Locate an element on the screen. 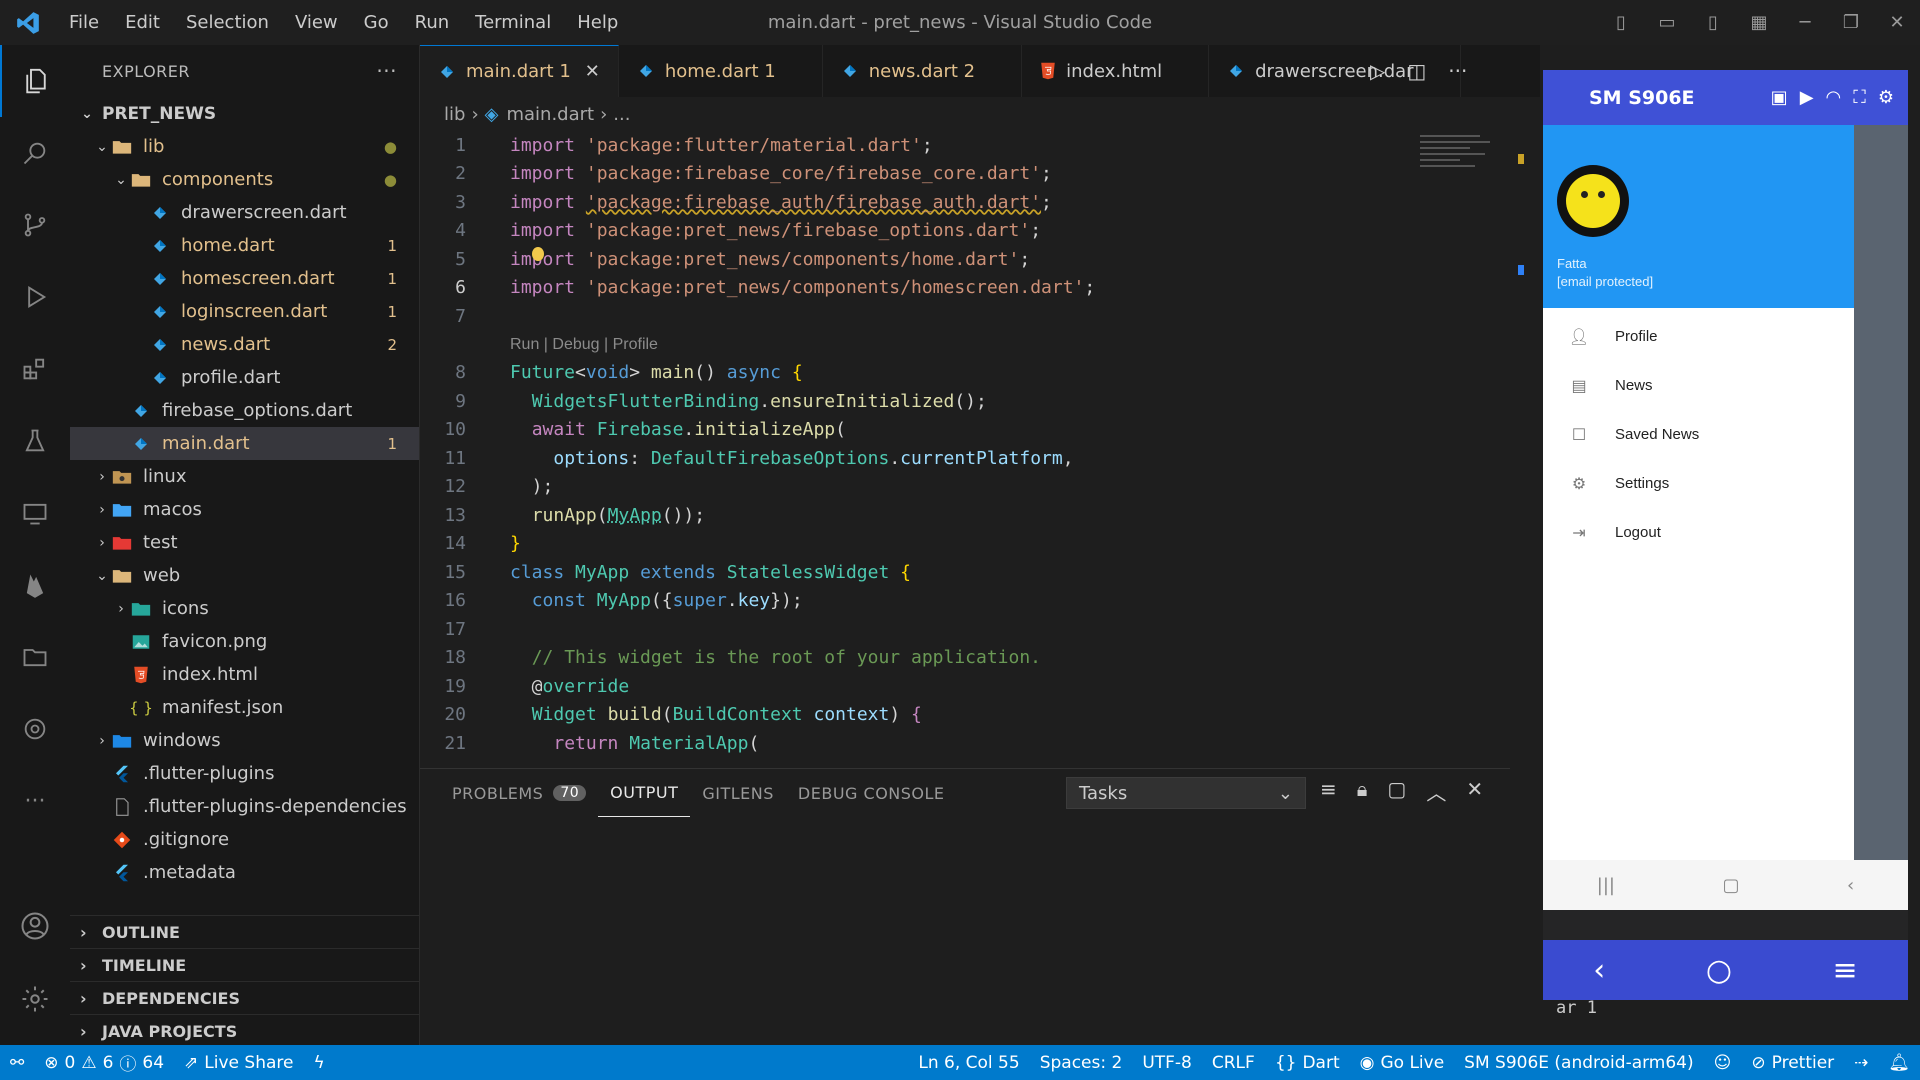  tree-item: ⌄ components ● is located at coordinates (244, 179).